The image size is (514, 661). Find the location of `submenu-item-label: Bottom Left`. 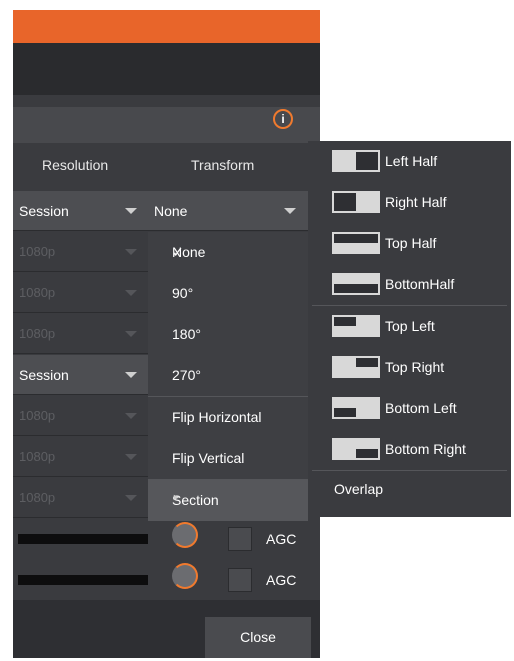

submenu-item-label: Bottom Left is located at coordinates (421, 408).